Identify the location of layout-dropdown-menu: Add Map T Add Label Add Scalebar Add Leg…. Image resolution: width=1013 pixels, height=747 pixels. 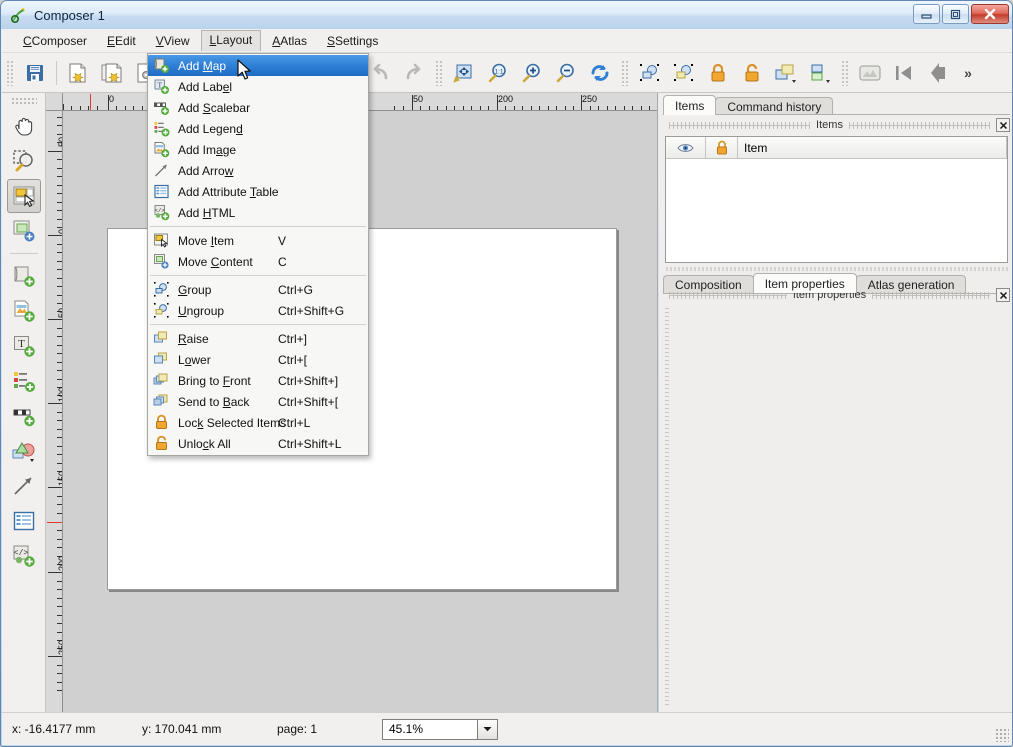
(258, 254).